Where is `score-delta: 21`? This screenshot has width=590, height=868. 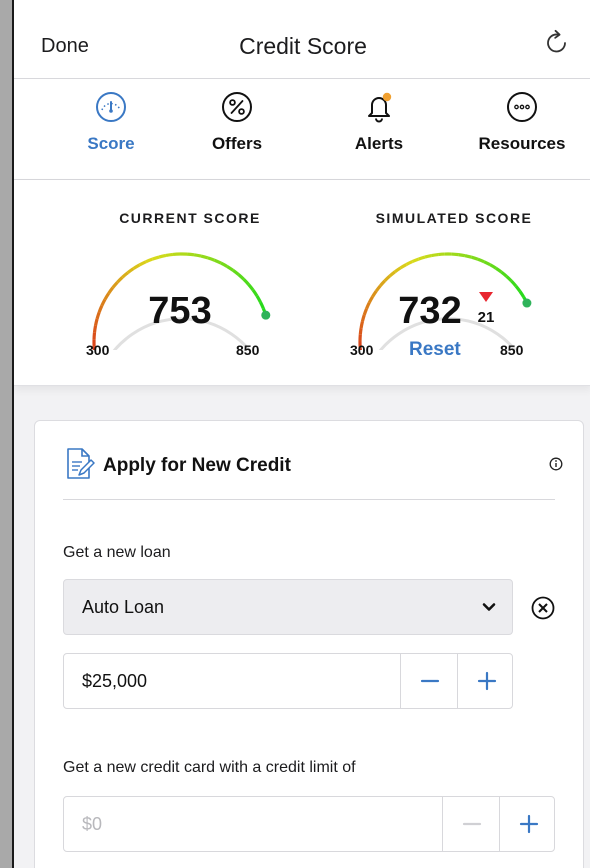 score-delta: 21 is located at coordinates (486, 308).